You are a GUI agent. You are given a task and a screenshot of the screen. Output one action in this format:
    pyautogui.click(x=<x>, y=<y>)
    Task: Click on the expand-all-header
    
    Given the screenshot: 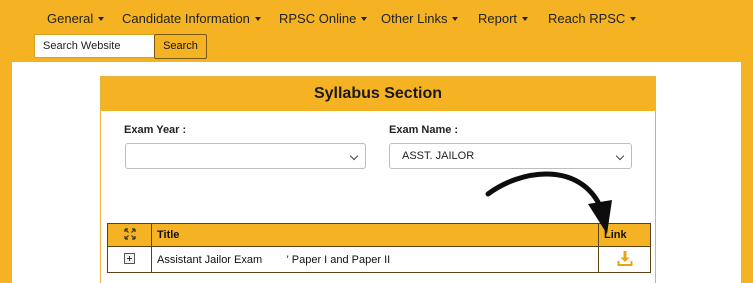 What is the action you would take?
    pyautogui.click(x=129, y=235)
    